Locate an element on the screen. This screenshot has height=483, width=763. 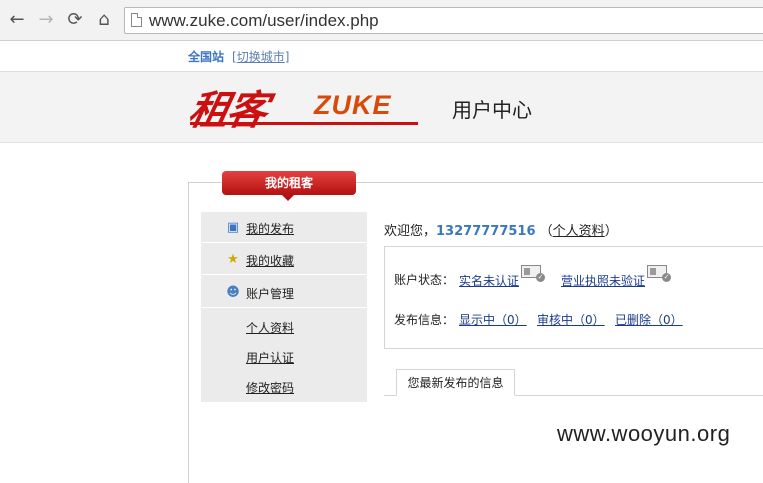
sidebar-item-my-posts: ▣ 我的发布 is located at coordinates (284, 227).